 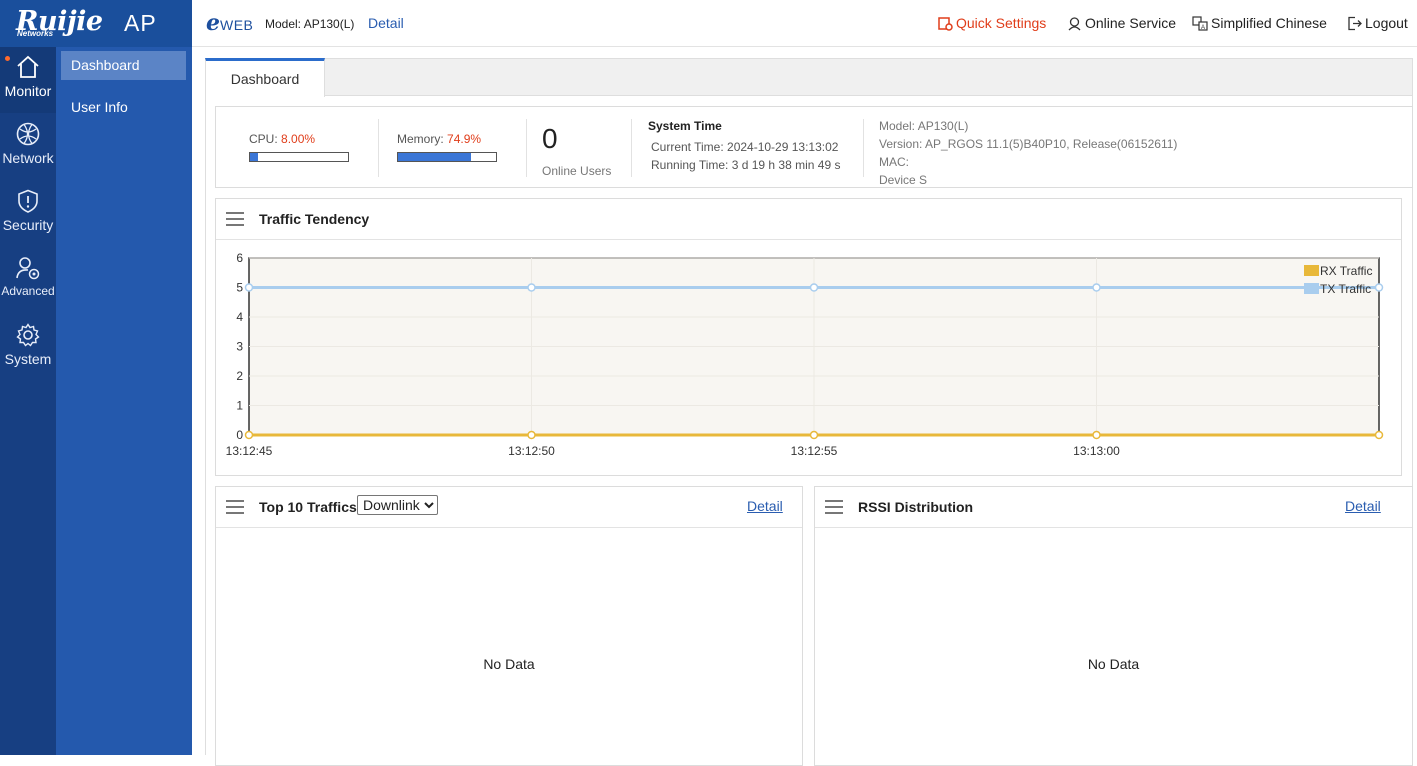 I want to click on logout-label: Logout, so click(x=1386, y=23).